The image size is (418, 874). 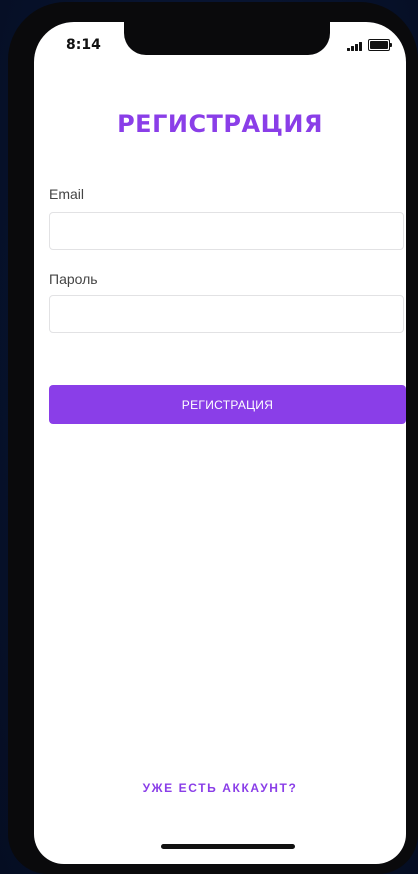 What do you see at coordinates (226, 314) in the screenshot?
I see `password-field` at bounding box center [226, 314].